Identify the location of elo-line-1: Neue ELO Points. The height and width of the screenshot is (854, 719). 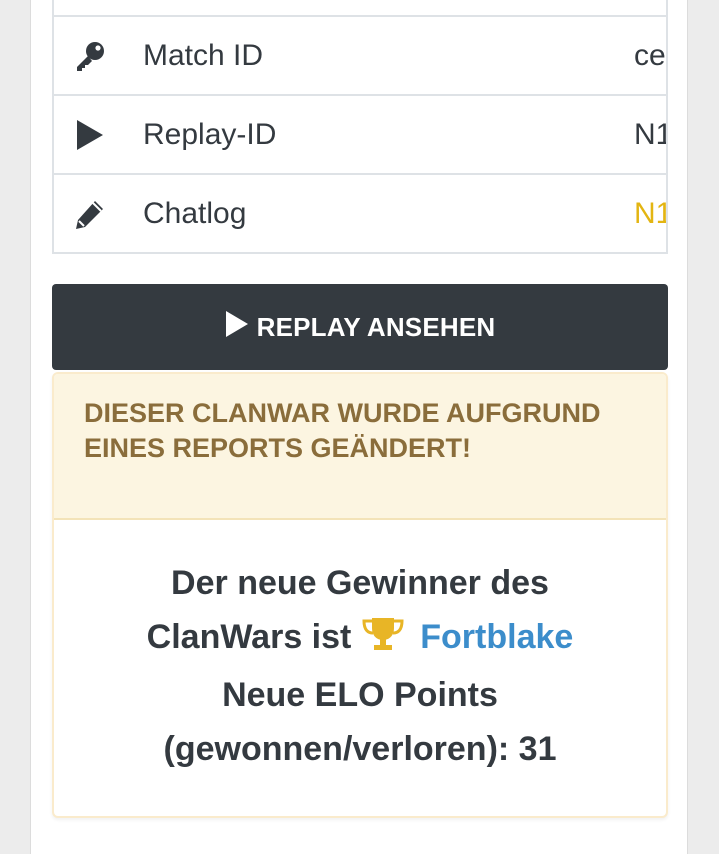
(360, 695).